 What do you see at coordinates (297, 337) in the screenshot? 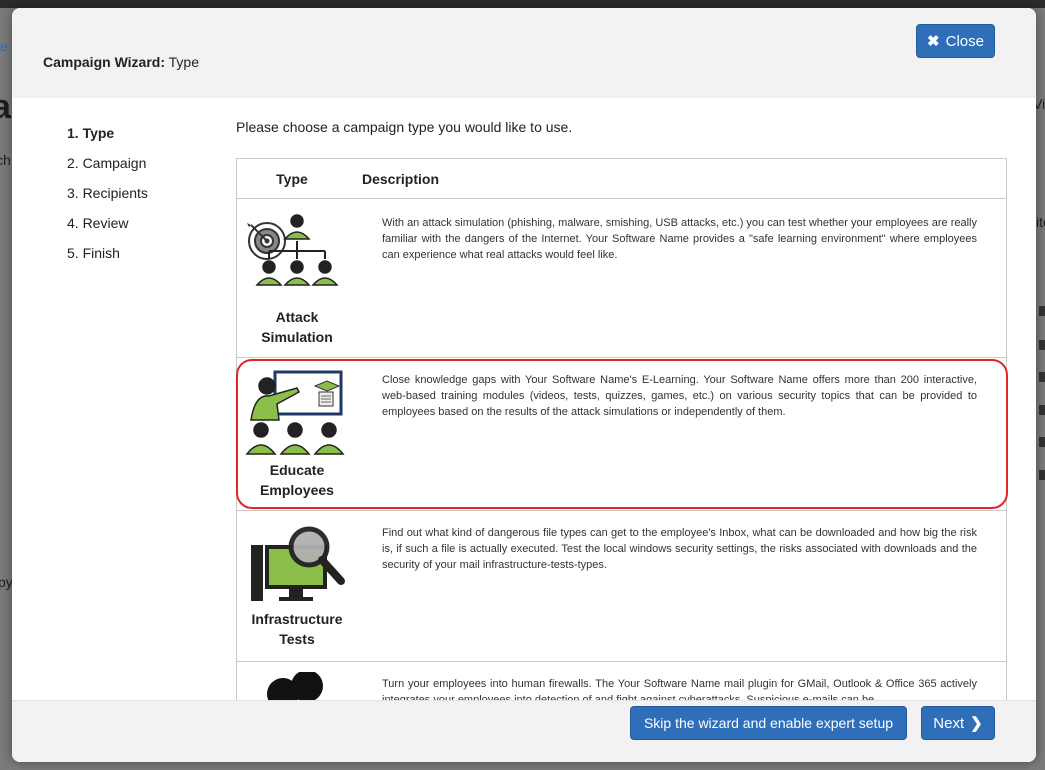
I see `label-line-2: Simulation` at bounding box center [297, 337].